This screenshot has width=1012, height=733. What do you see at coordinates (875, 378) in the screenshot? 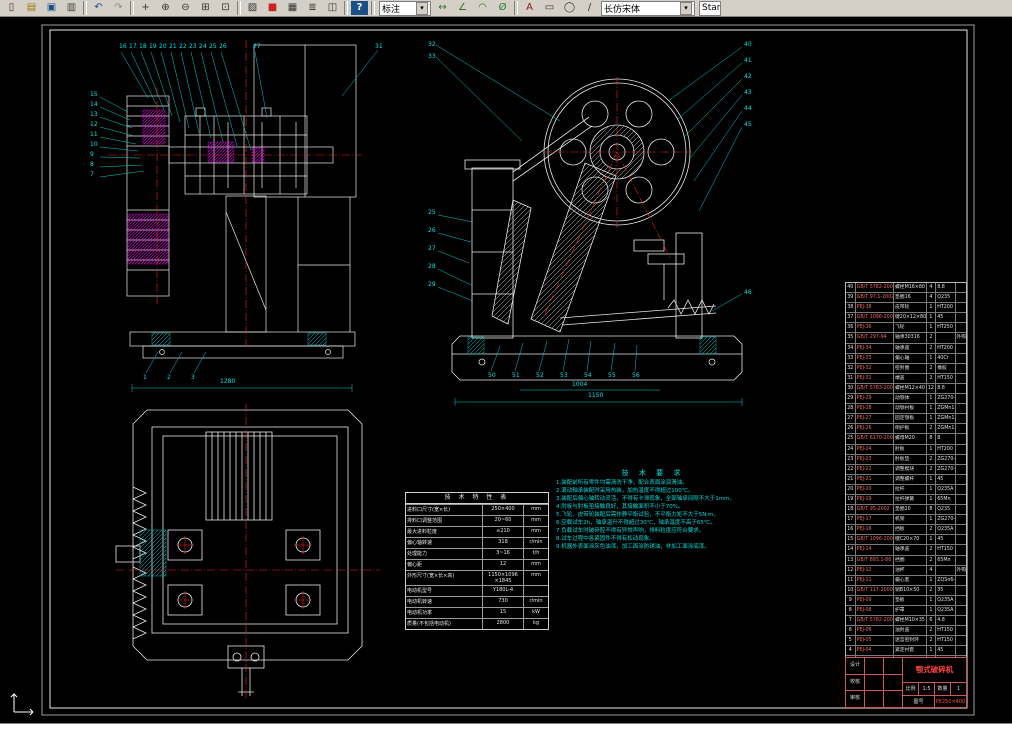
I see `bom-code: PEJ-31` at bounding box center [875, 378].